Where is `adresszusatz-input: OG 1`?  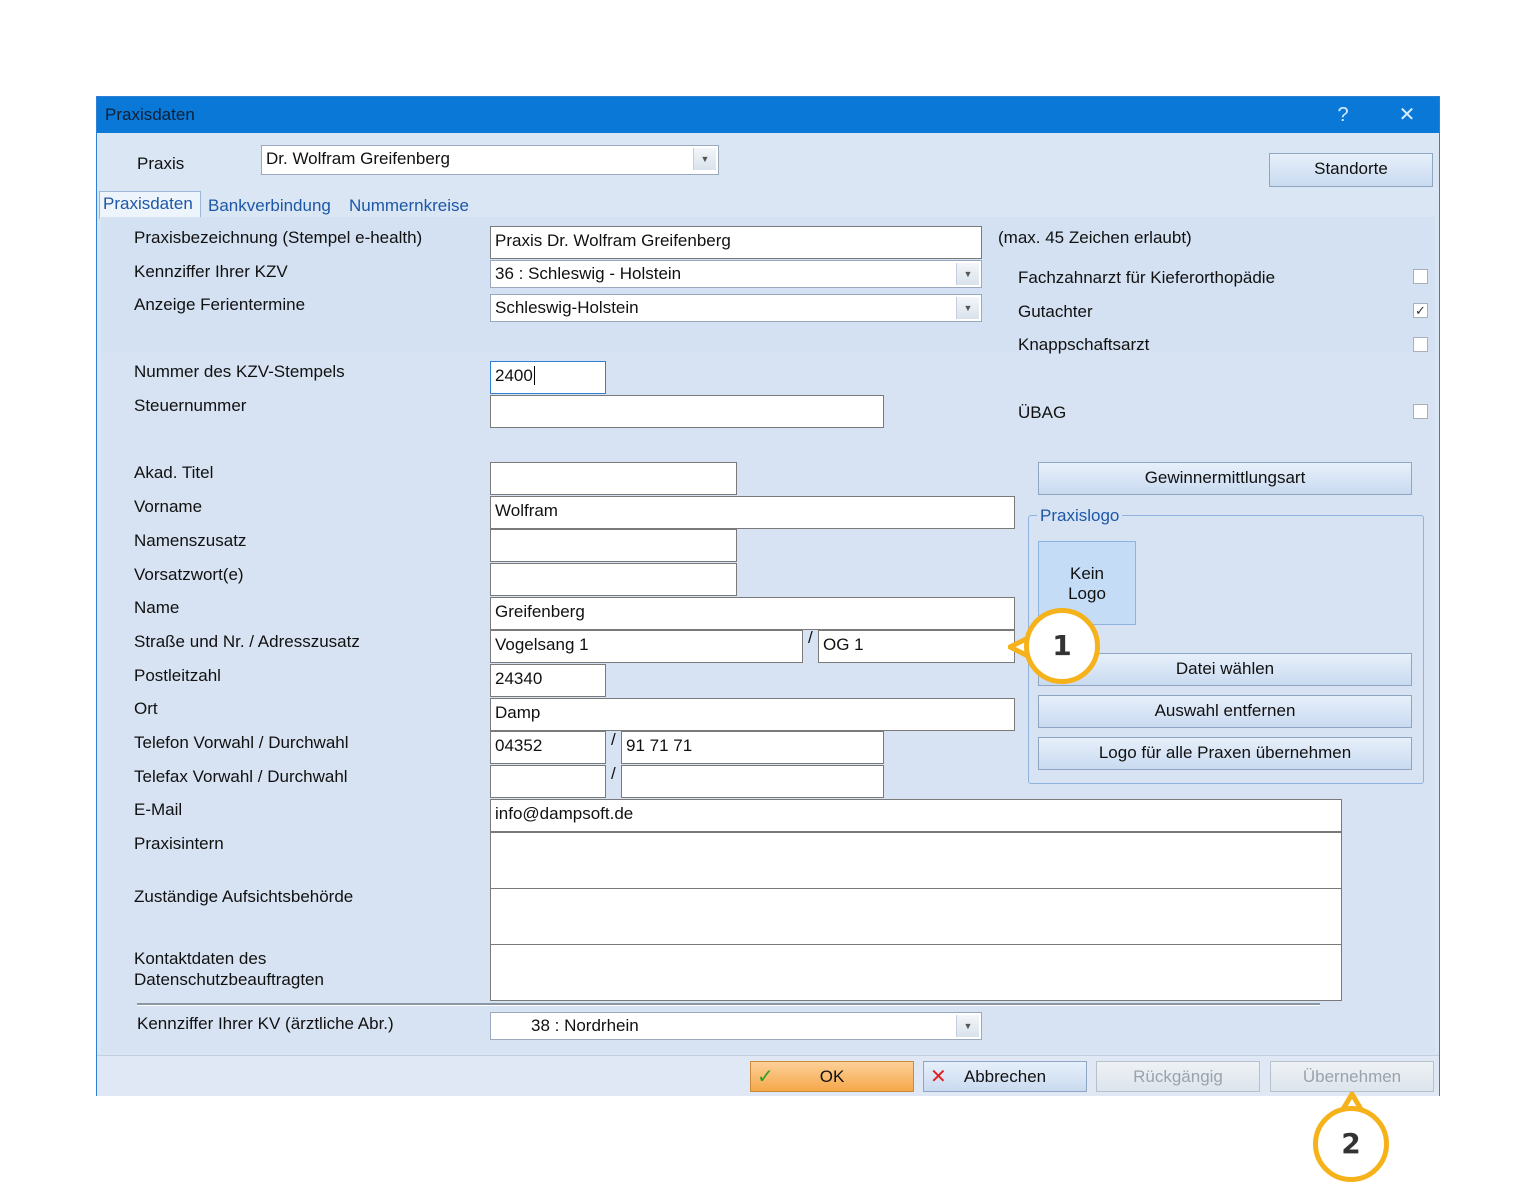
adresszusatz-input: OG 1 is located at coordinates (916, 646).